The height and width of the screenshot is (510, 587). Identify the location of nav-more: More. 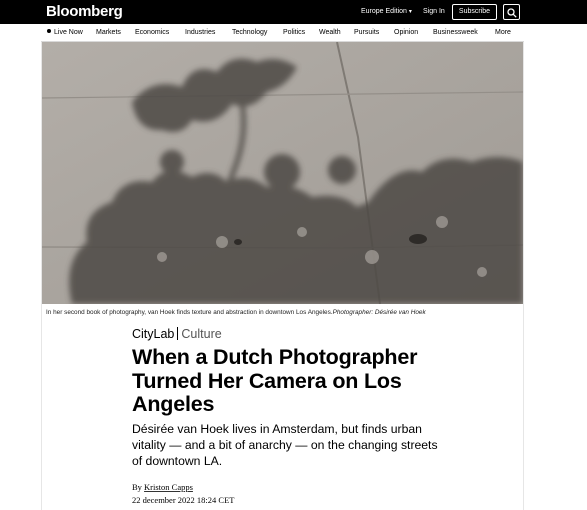
(503, 33).